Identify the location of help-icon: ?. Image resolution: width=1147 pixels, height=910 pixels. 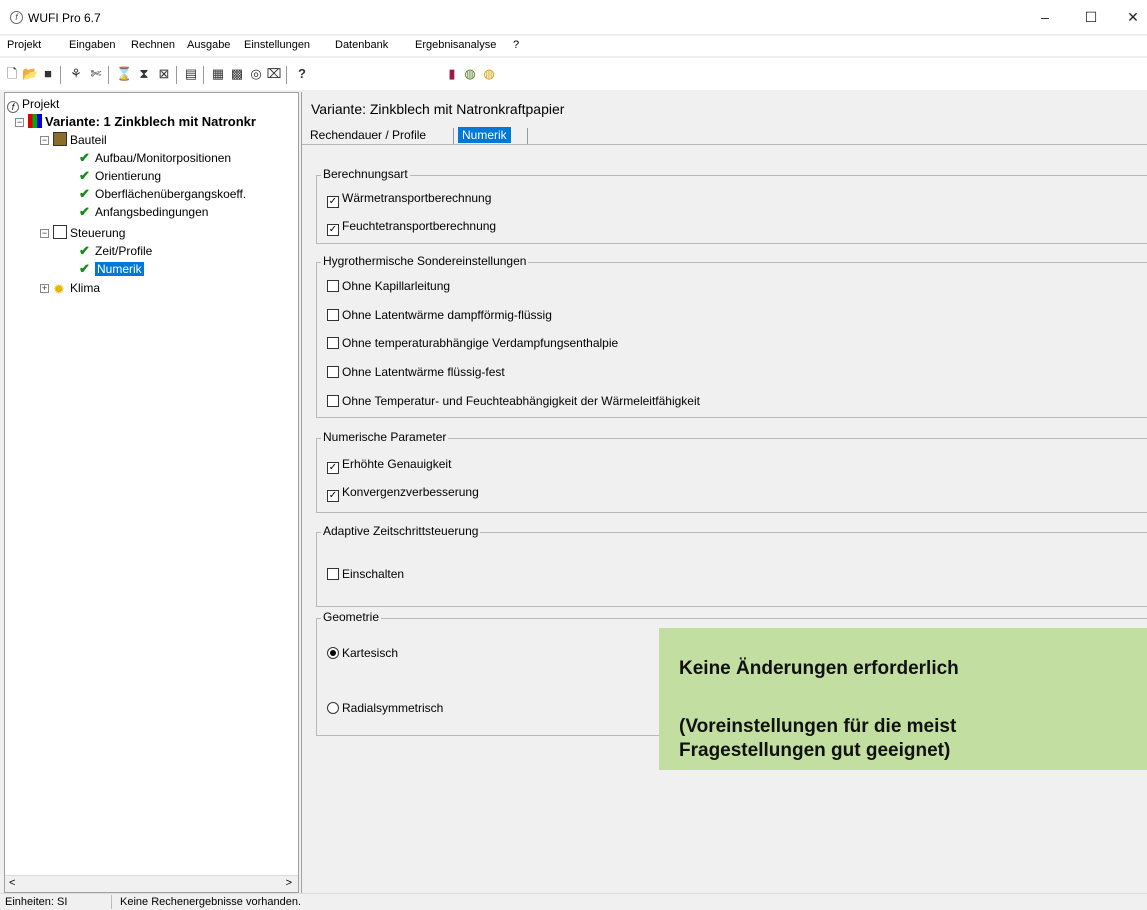
(302, 74).